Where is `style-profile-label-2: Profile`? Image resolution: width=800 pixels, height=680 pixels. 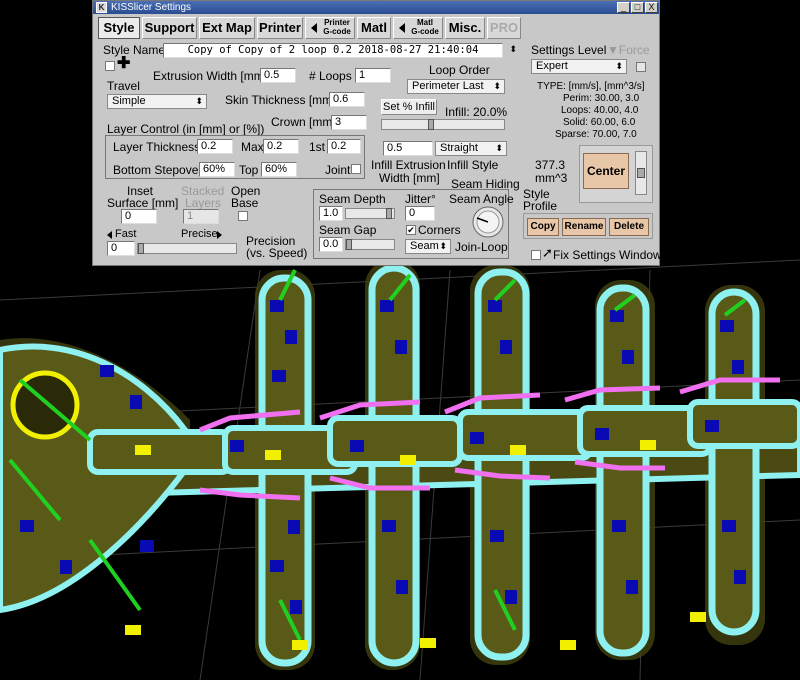
style-profile-label-2: Profile is located at coordinates (540, 206).